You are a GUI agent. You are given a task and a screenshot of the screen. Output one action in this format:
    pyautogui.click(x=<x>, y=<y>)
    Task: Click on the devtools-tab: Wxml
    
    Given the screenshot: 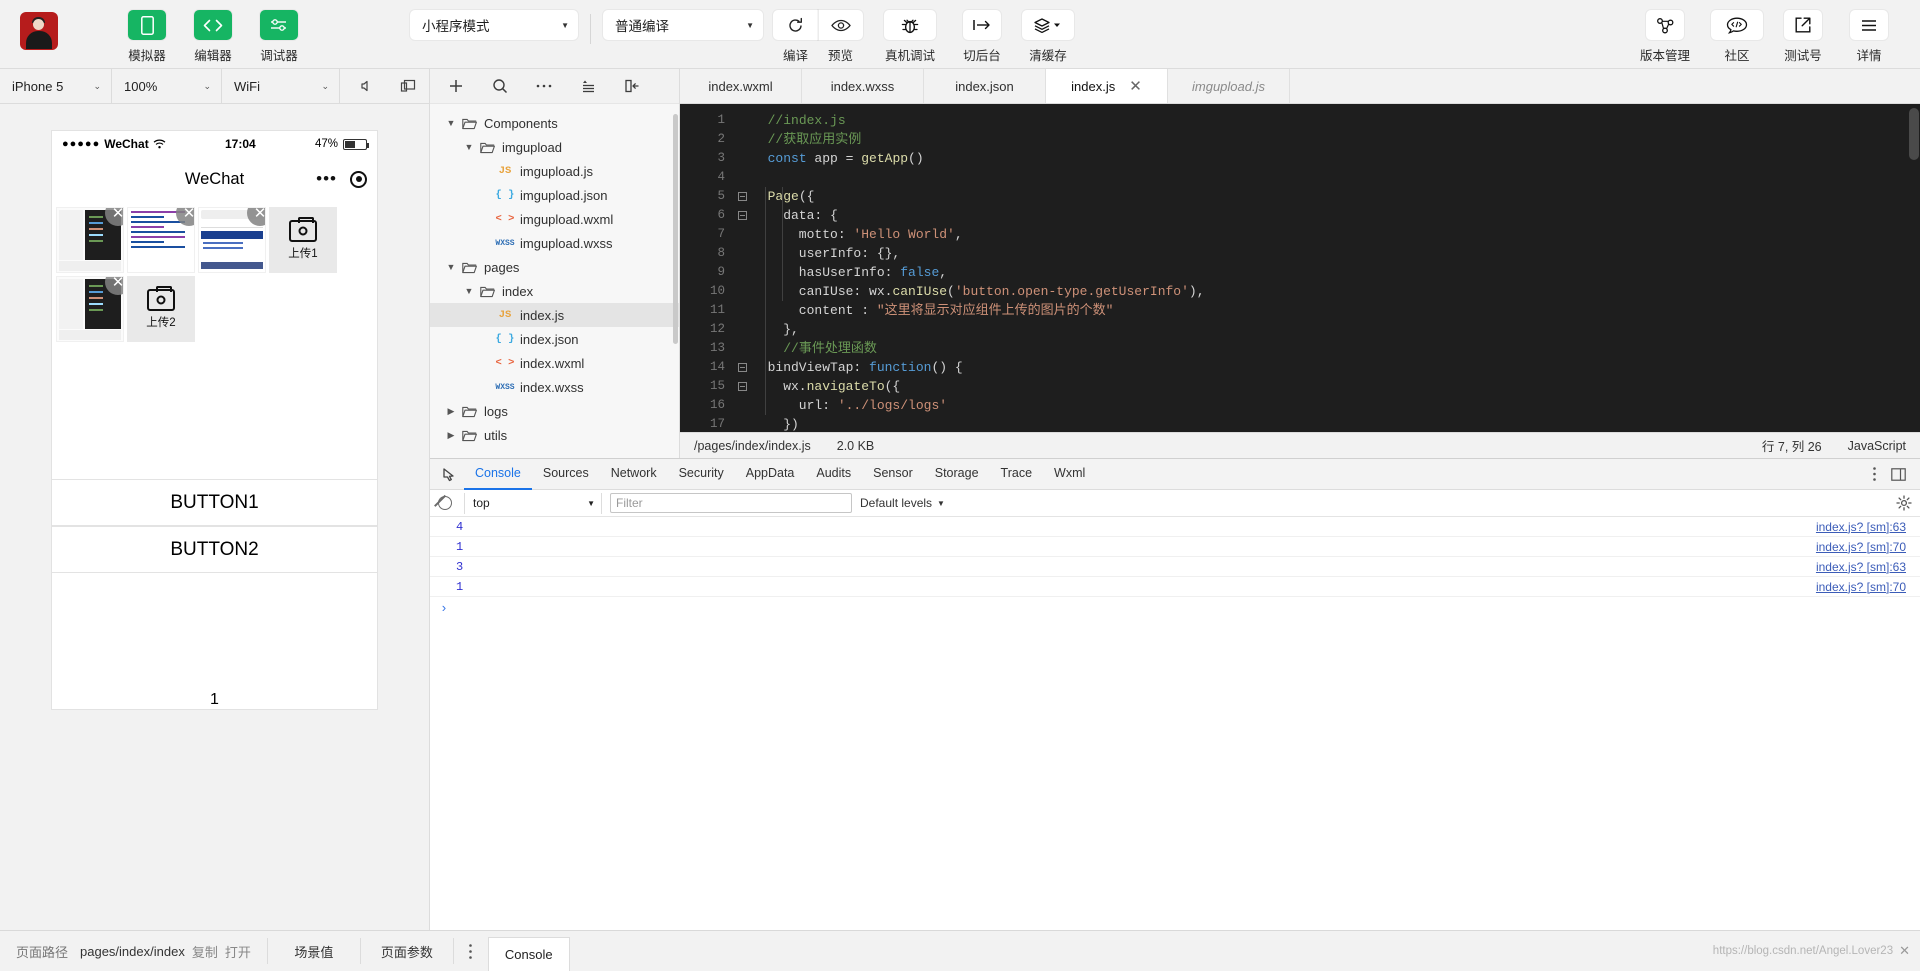 What is the action you would take?
    pyautogui.click(x=1069, y=474)
    